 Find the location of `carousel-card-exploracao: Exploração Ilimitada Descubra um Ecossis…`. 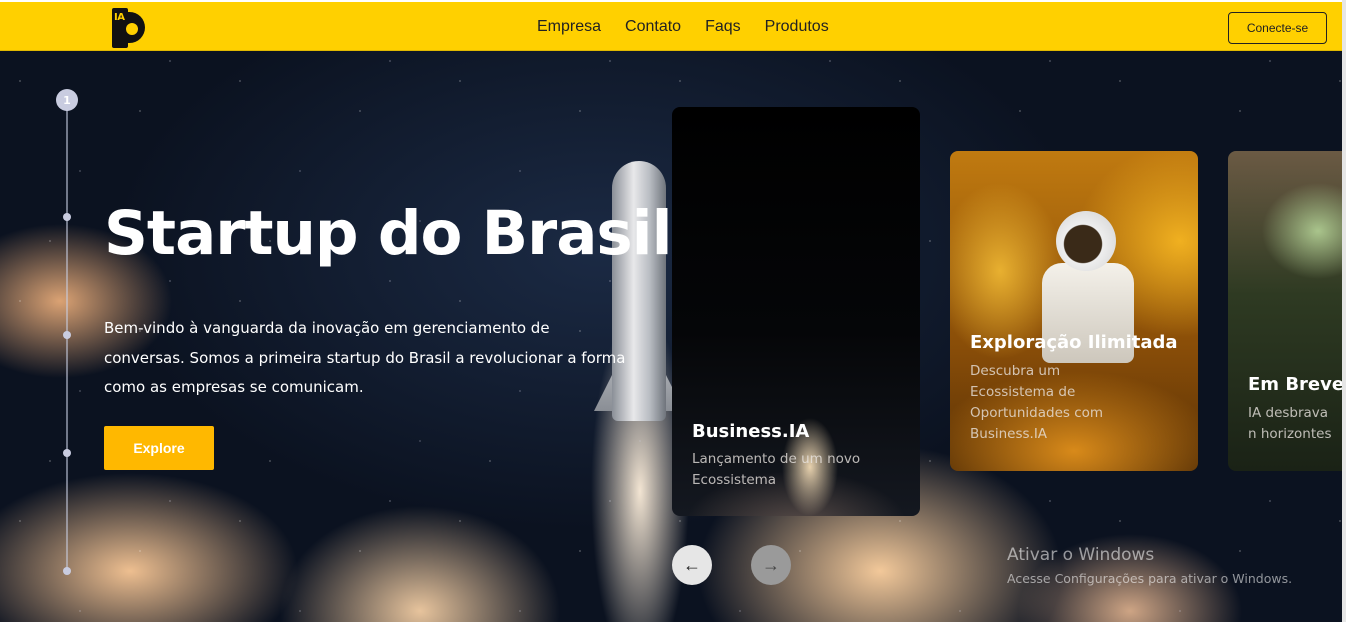

carousel-card-exploracao: Exploração Ilimitada Descubra um Ecossis… is located at coordinates (1074, 311).